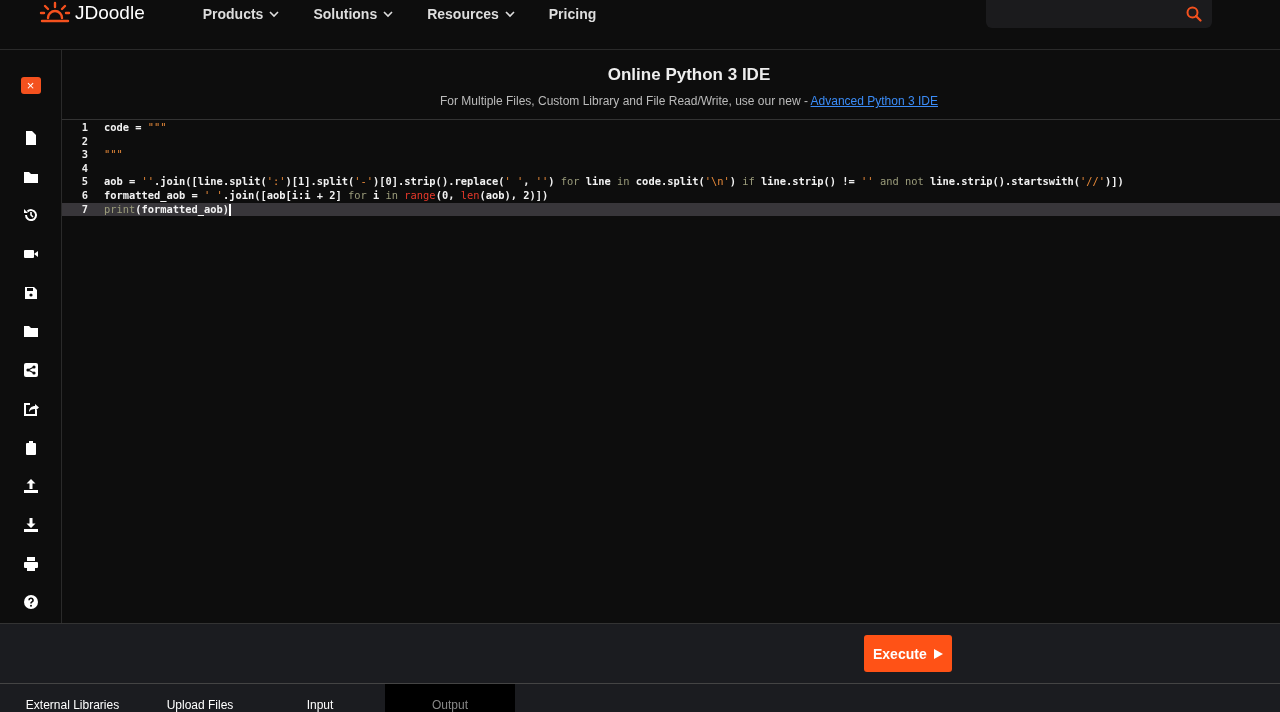 The width and height of the screenshot is (1280, 712). What do you see at coordinates (938, 653) in the screenshot?
I see `play-icon` at bounding box center [938, 653].